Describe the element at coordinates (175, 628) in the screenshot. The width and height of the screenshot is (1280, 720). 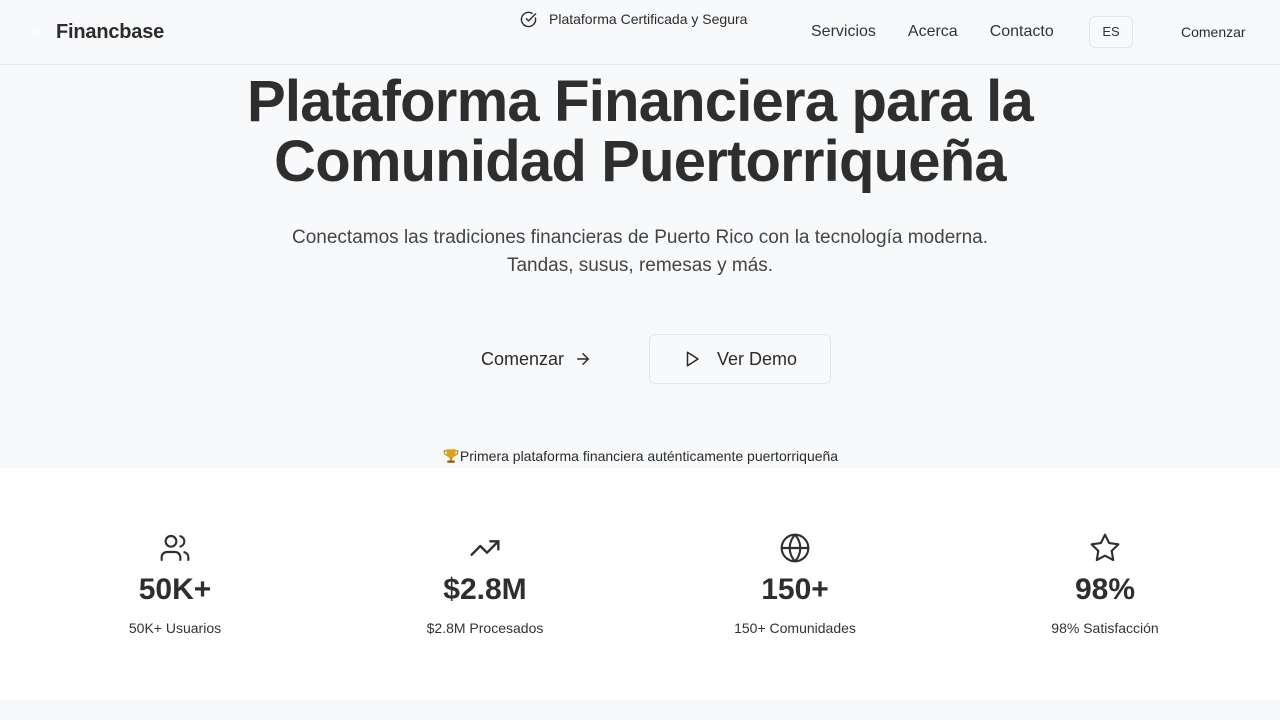
I see `stat-users-label: 50K+ Usuarios` at that location.